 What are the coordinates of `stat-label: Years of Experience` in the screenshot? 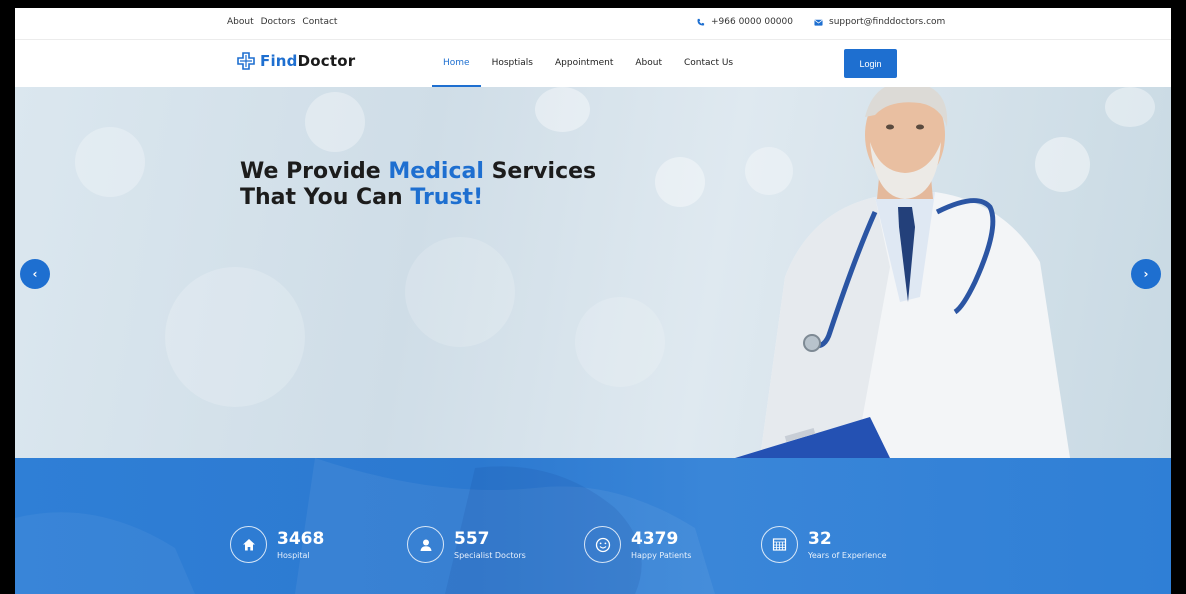 It's located at (847, 555).